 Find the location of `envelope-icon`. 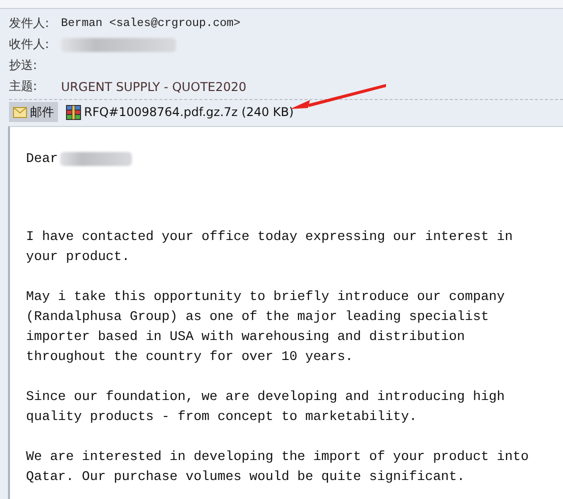

envelope-icon is located at coordinates (20, 112).